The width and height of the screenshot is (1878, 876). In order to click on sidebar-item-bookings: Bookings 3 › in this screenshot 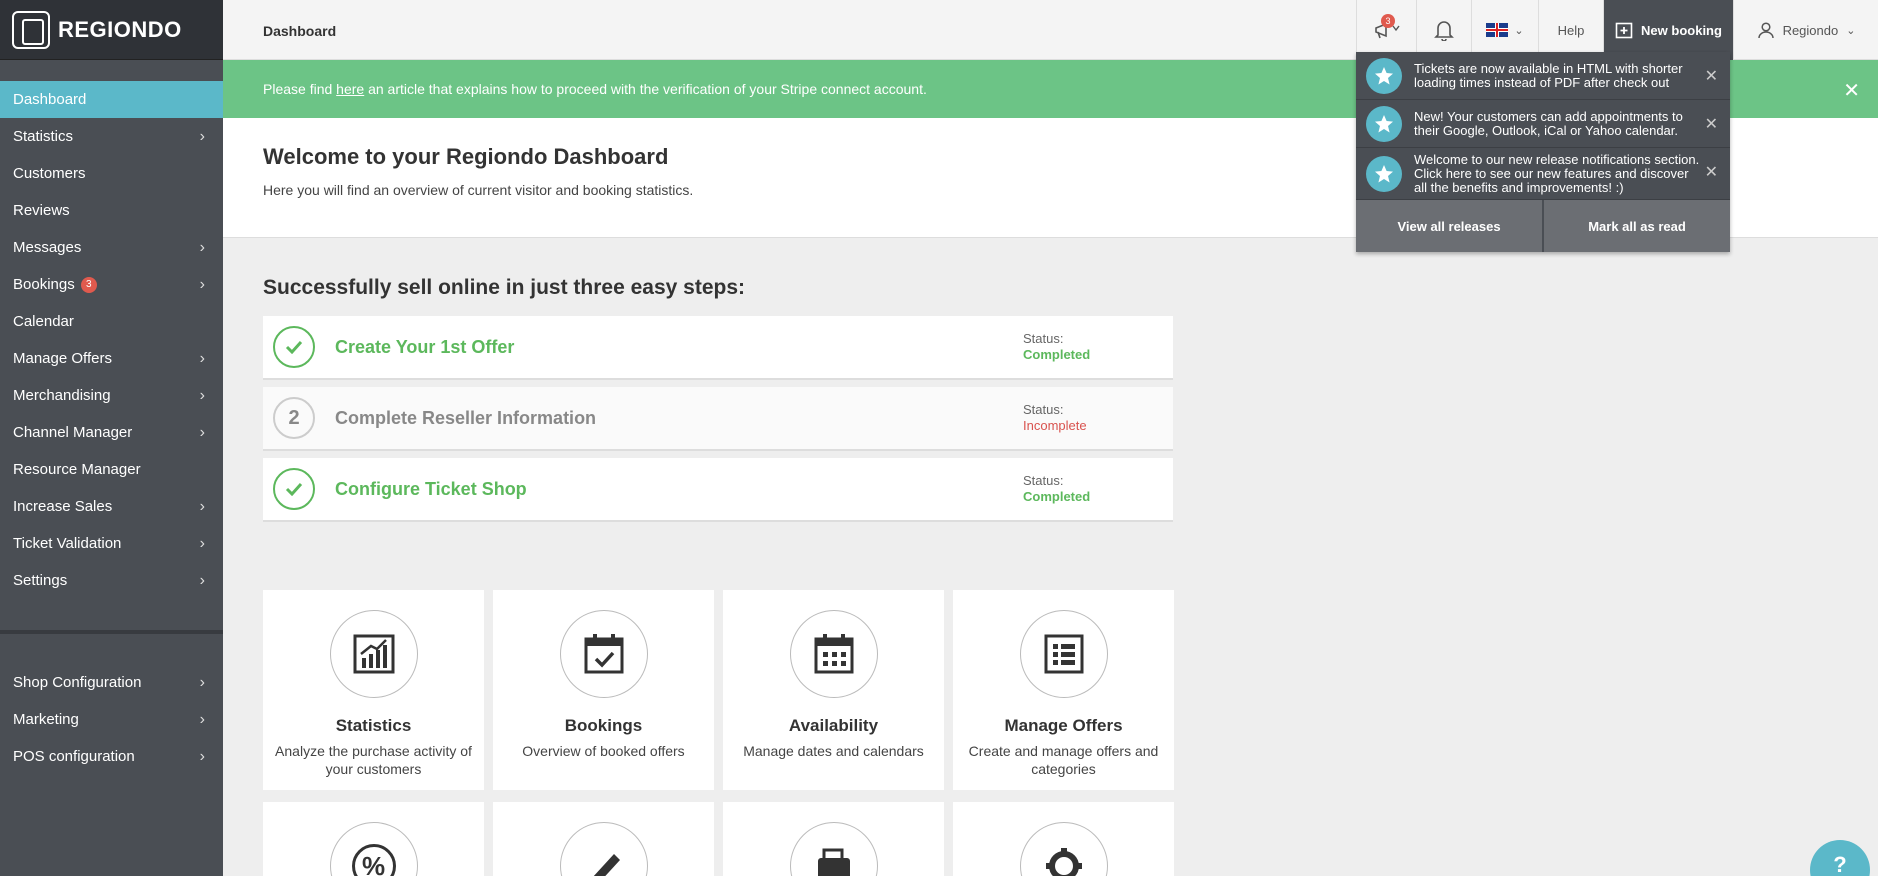, I will do `click(111, 284)`.